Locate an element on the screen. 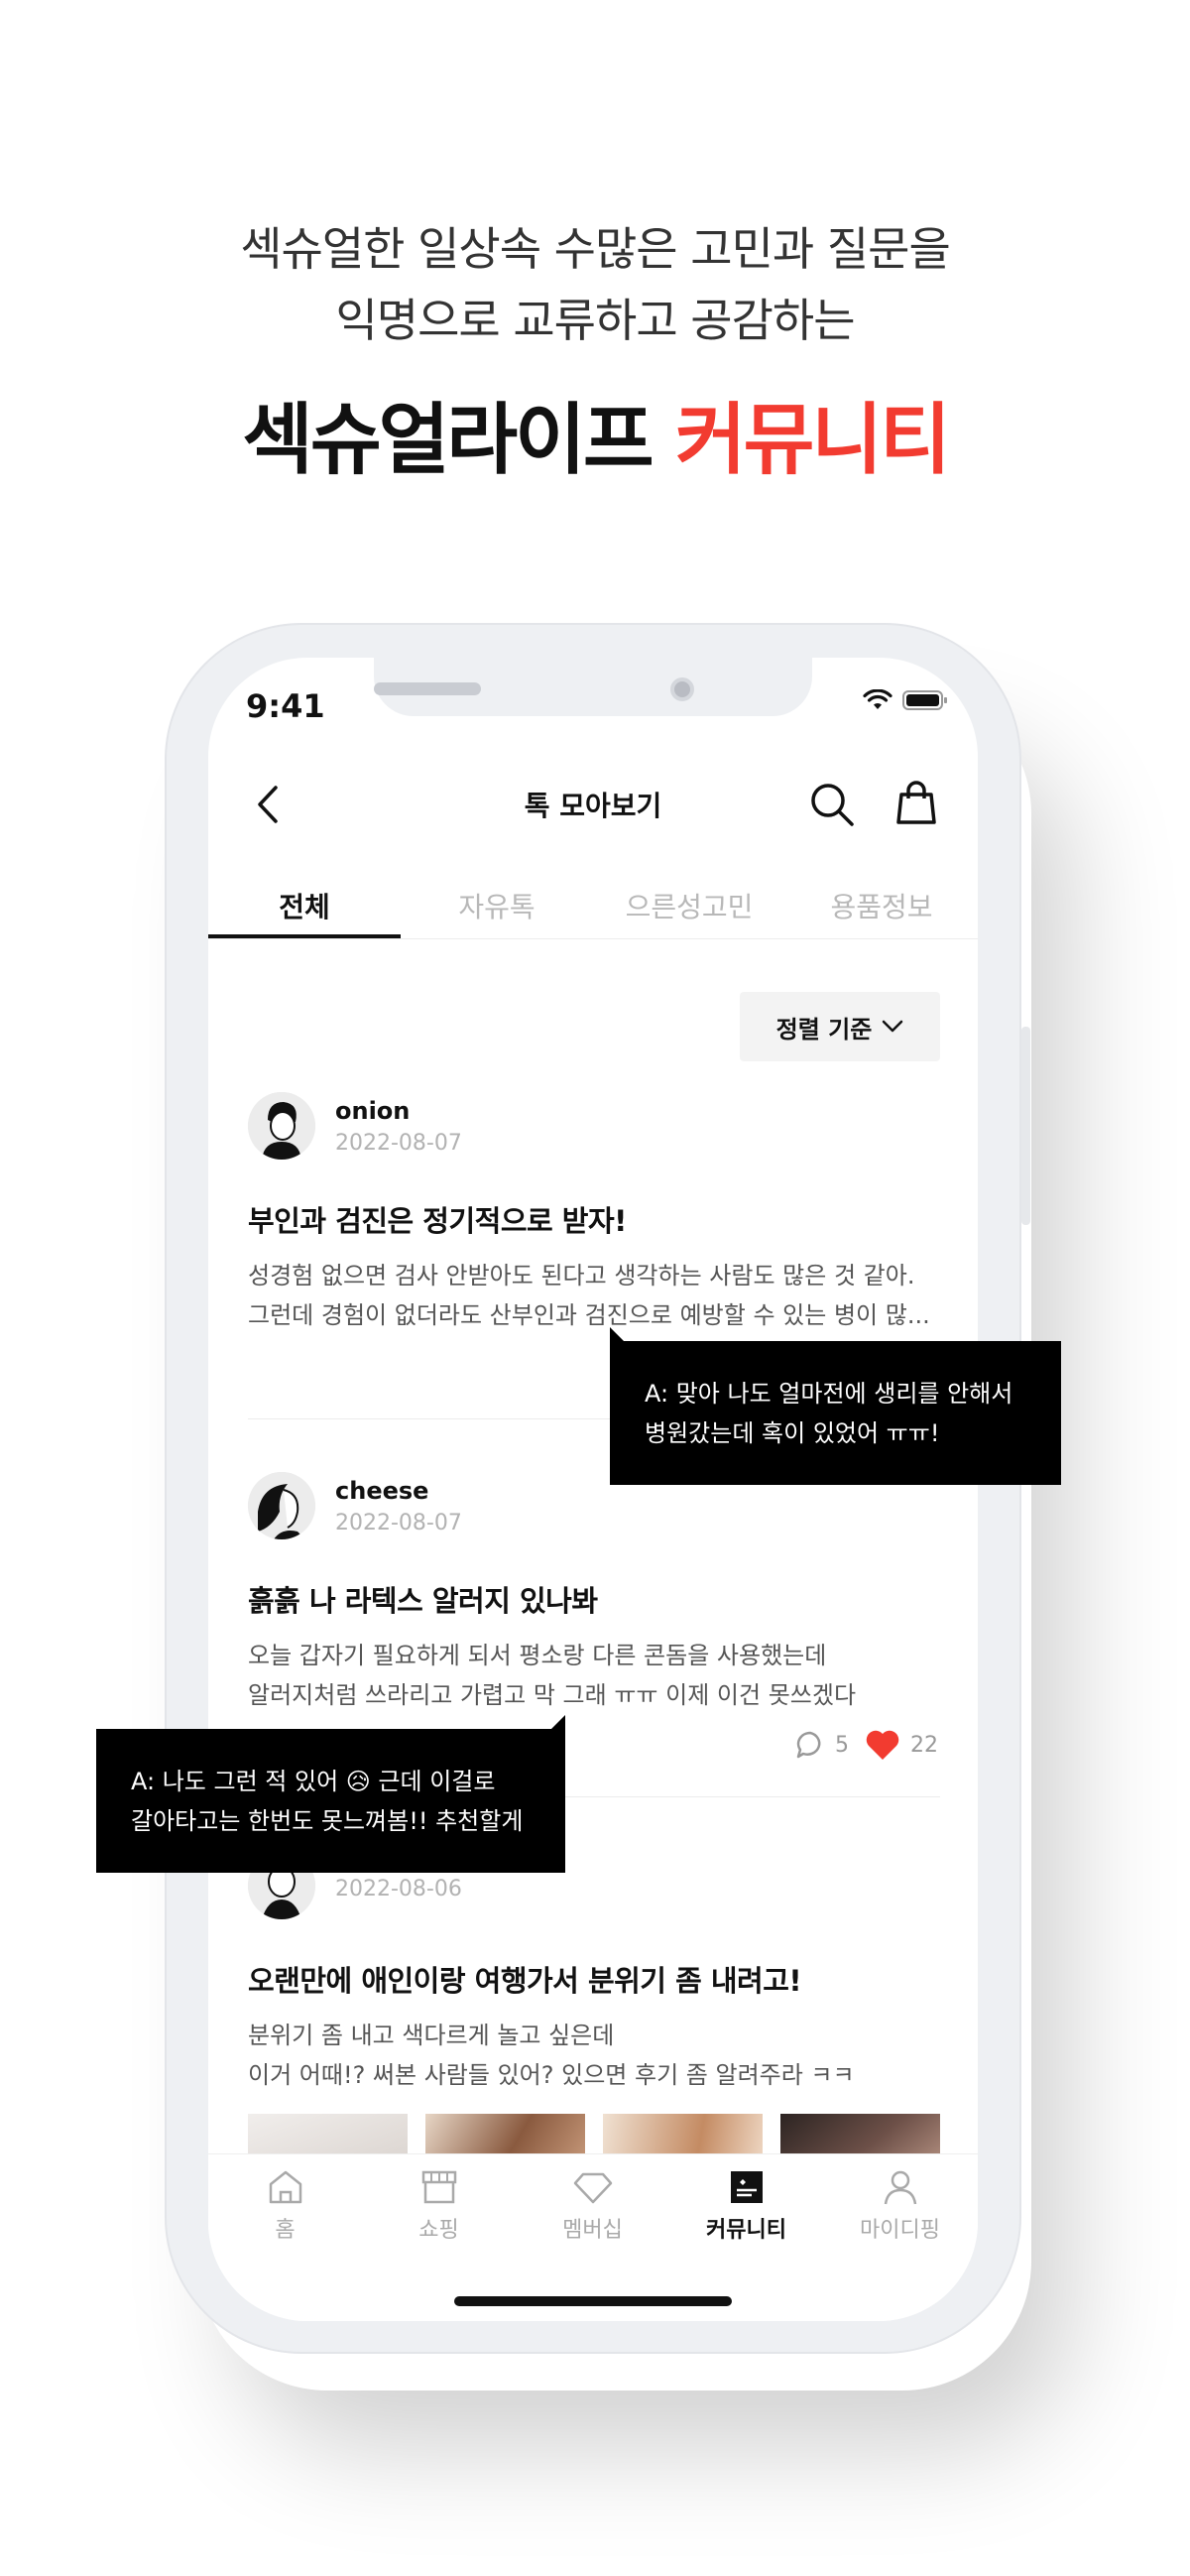 The height and width of the screenshot is (2576, 1190). post-excerpt-line: 오늘 갑자기 필요하게 되서 평소랑 다른 콘돔을 사용했는데 is located at coordinates (537, 1655).